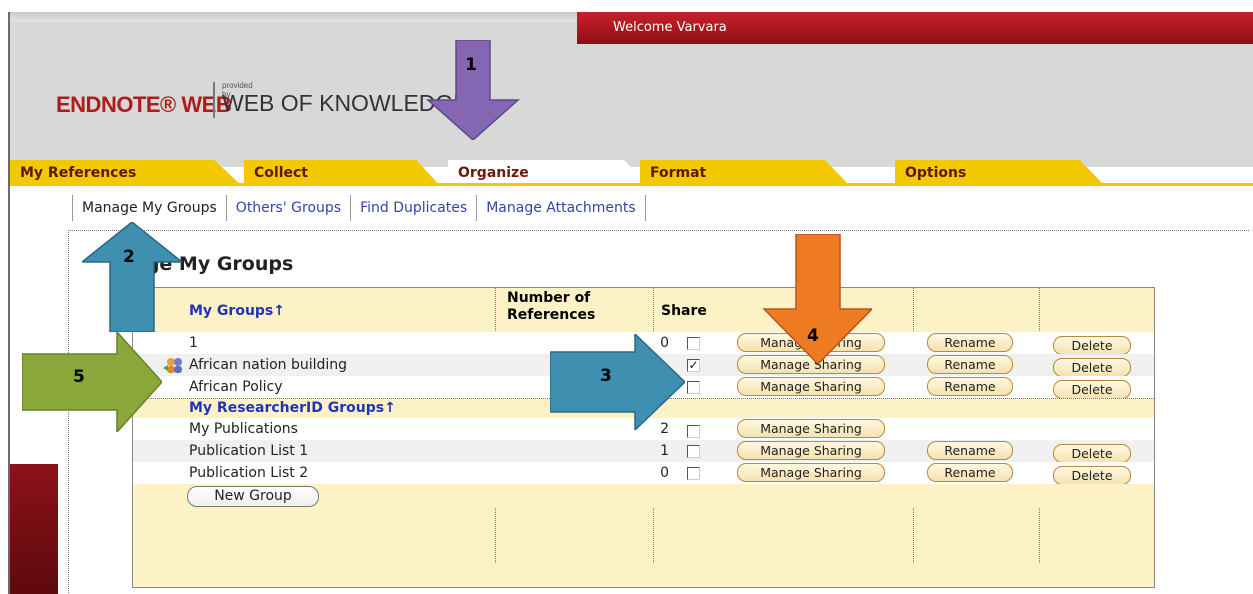 Image resolution: width=1253 pixels, height=594 pixels. I want to click on left-red-decoration, so click(34, 529).